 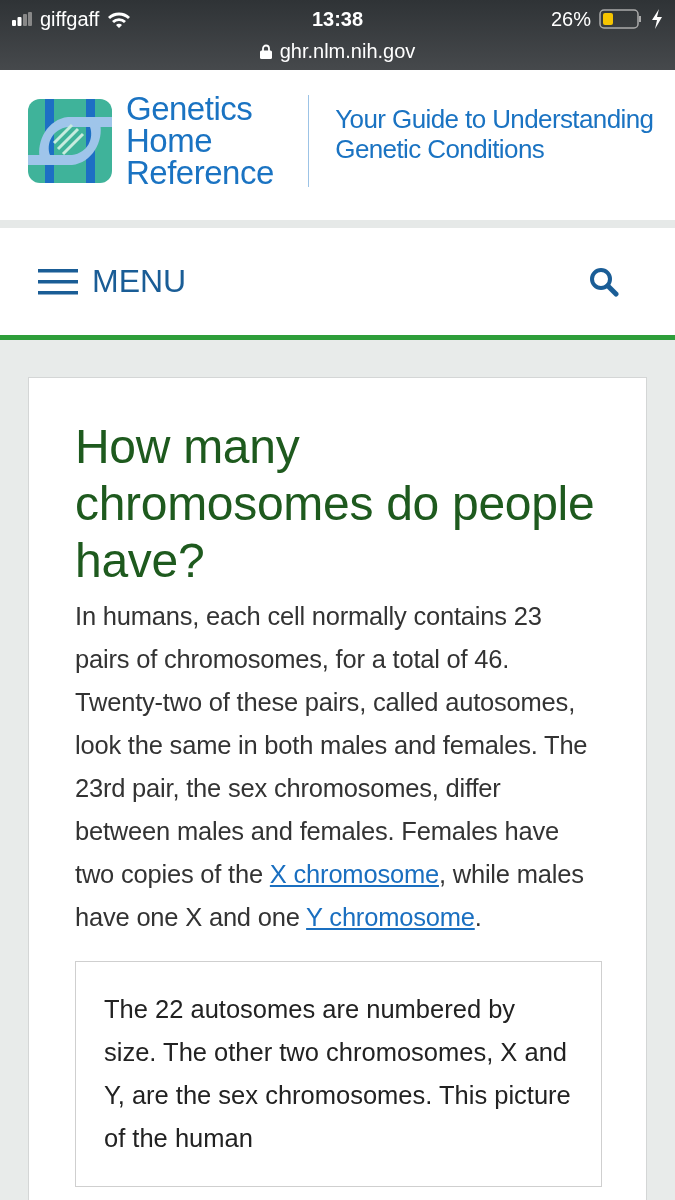 I want to click on wifi-icon, so click(x=119, y=19).